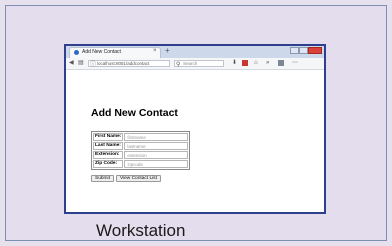 This screenshot has height=246, width=392. What do you see at coordinates (178, 65) in the screenshot?
I see `search-icon: ⚲` at bounding box center [178, 65].